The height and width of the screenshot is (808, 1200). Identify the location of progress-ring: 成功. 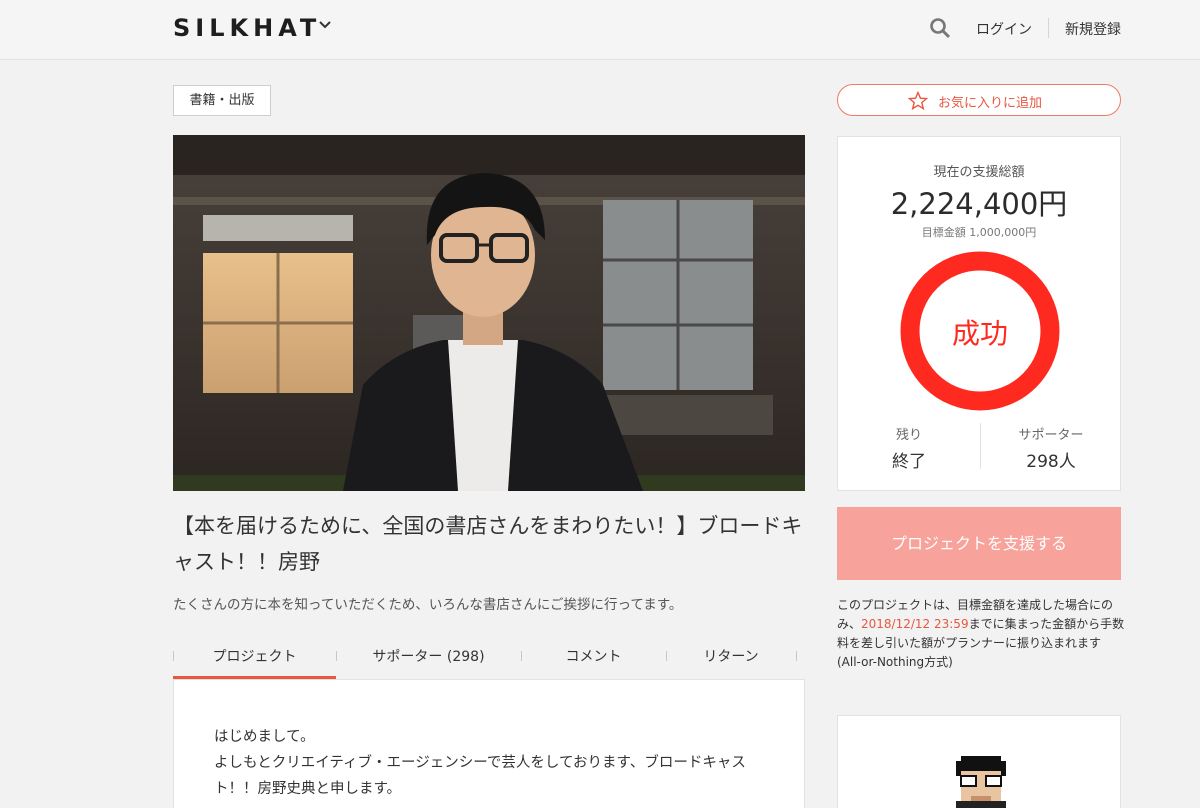
(980, 331).